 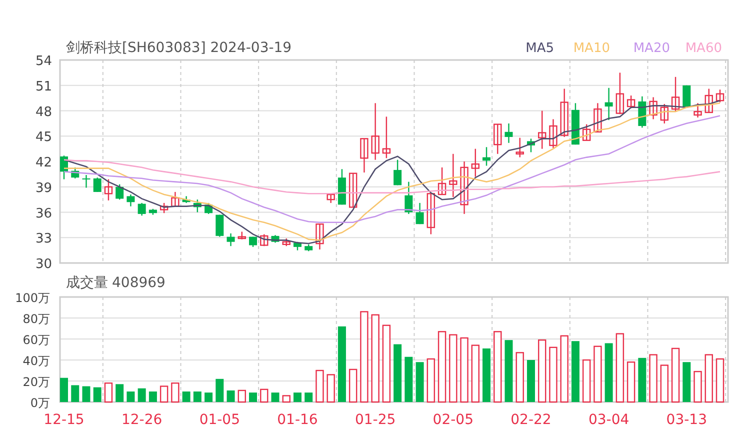 What do you see at coordinates (375, 420) in the screenshot?
I see `date-label: 01-25` at bounding box center [375, 420].